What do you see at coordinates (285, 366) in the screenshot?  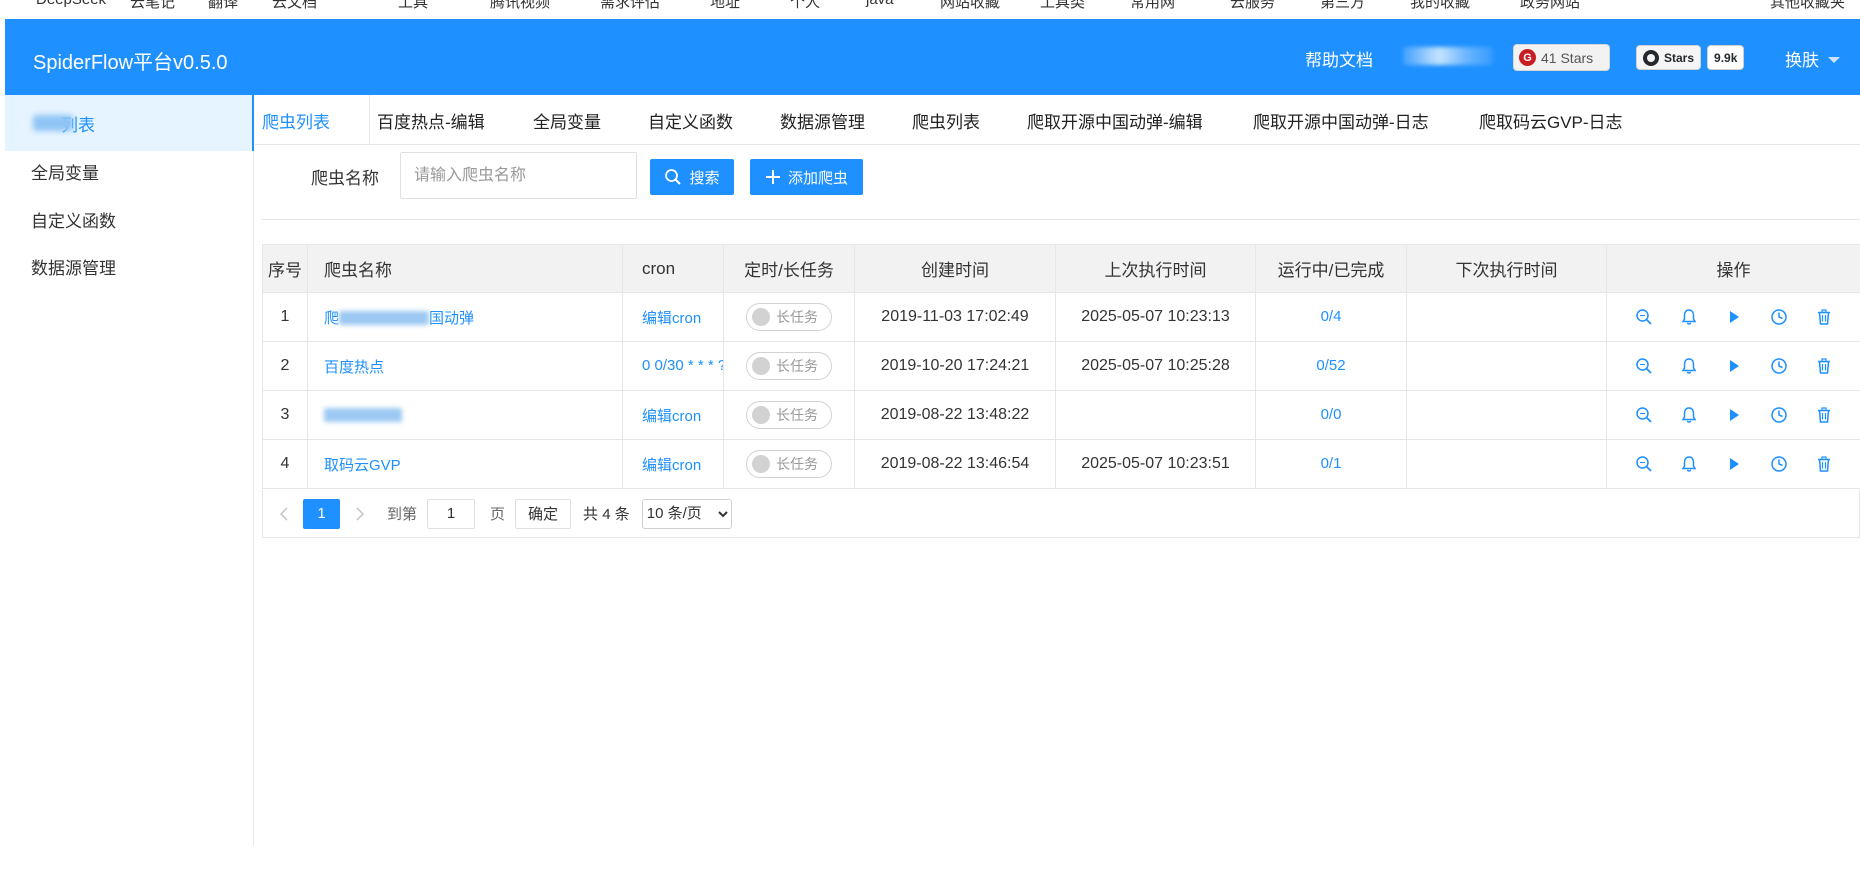 I see `row-number: 2` at bounding box center [285, 366].